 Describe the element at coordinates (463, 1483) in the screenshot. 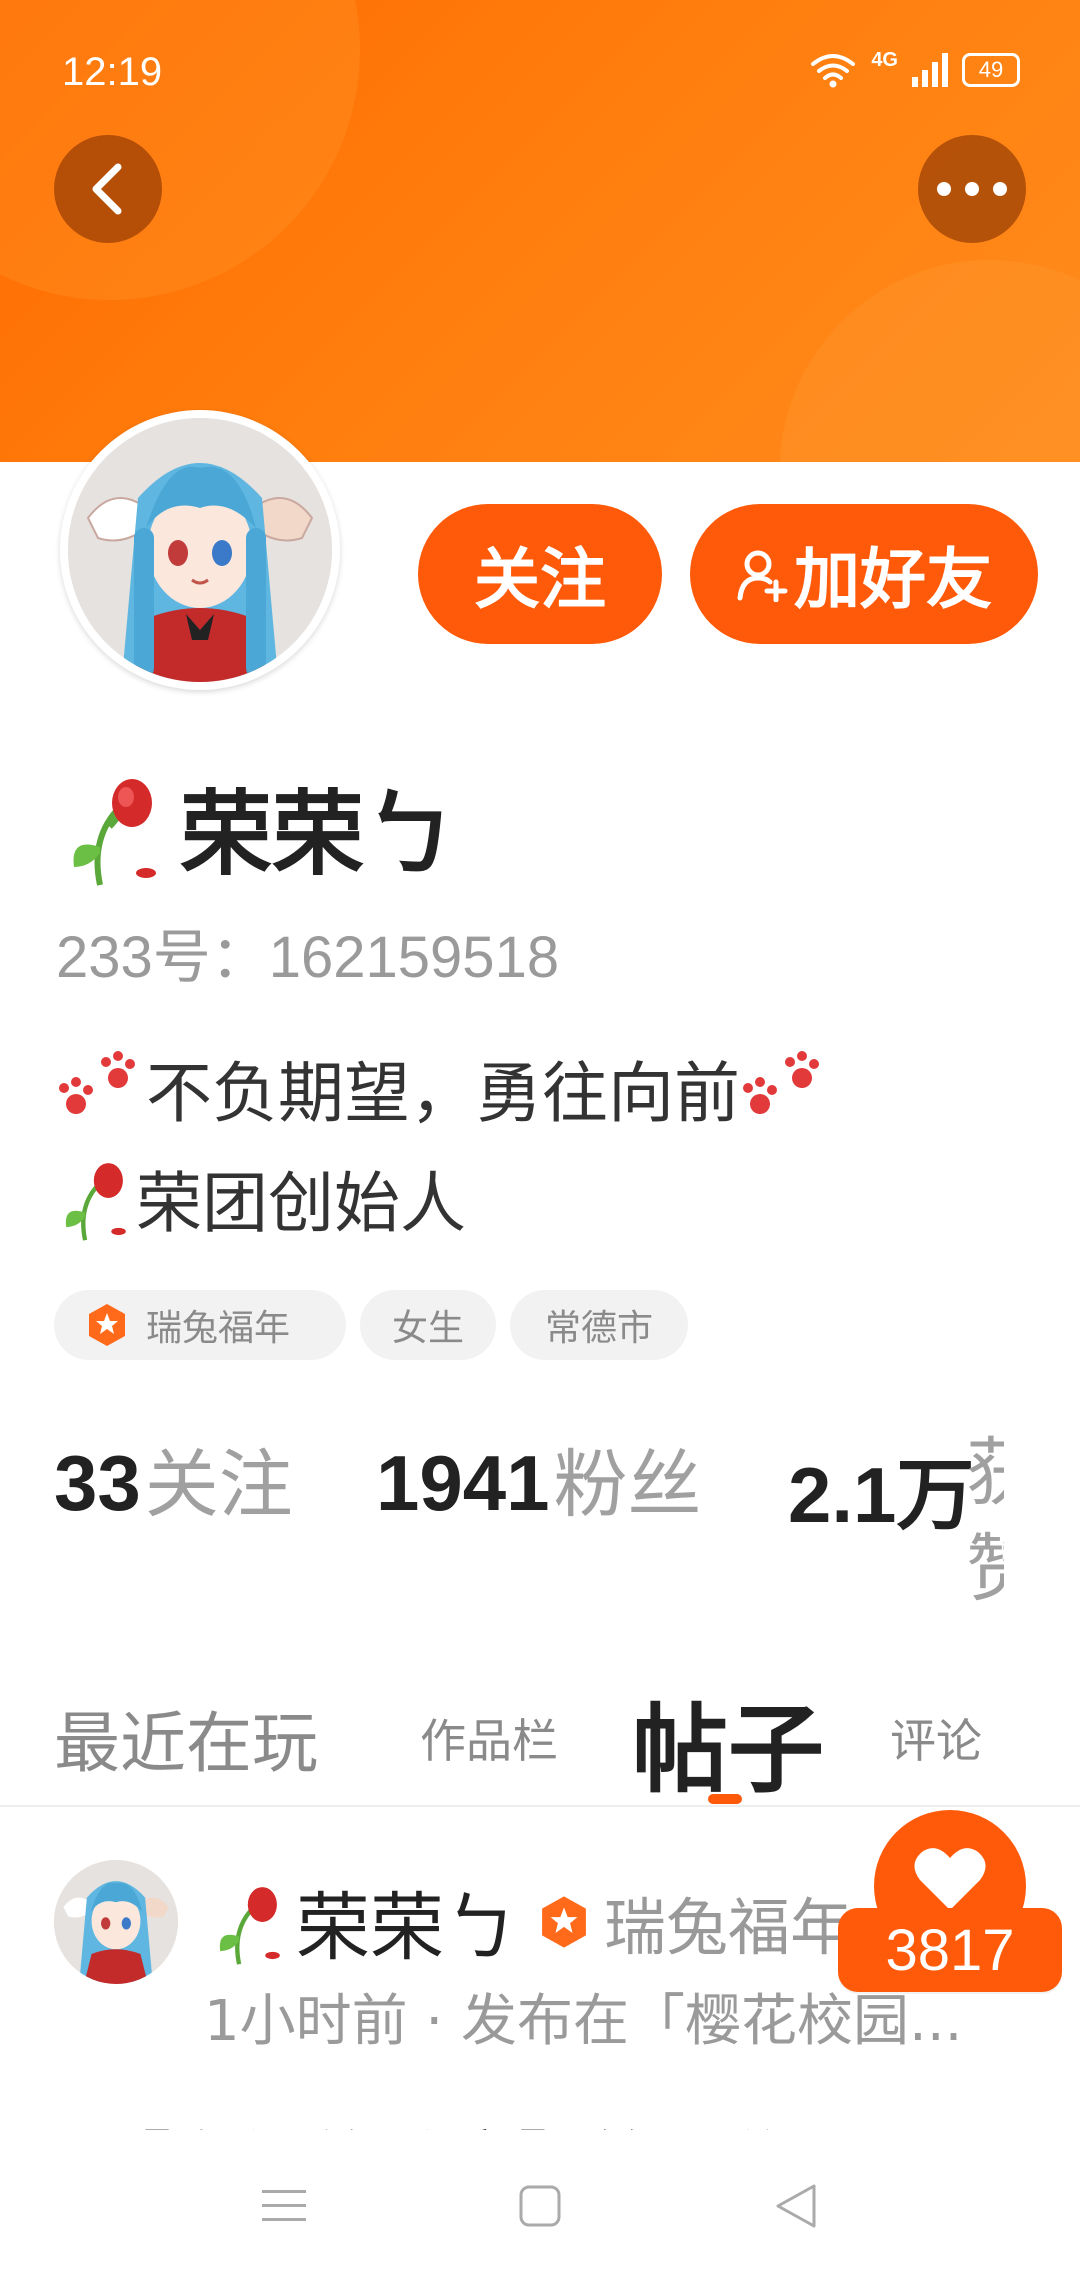

I see `followers-count: 1941` at that location.